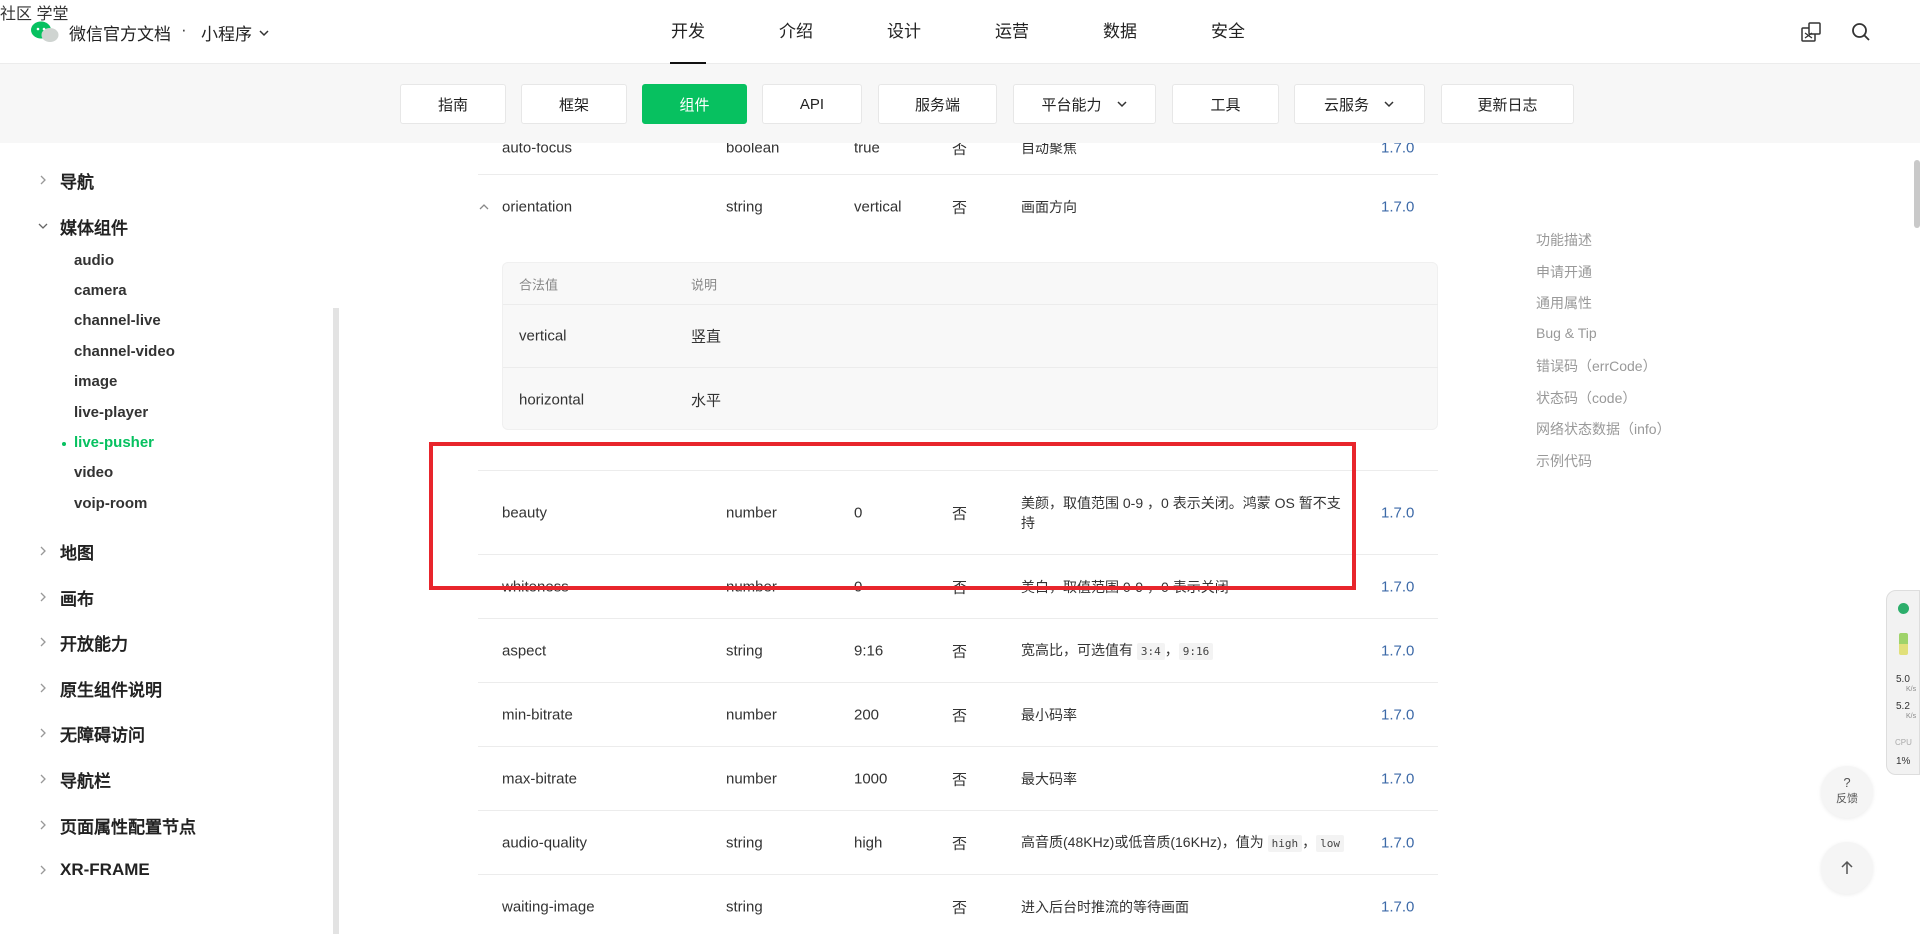 This screenshot has height=934, width=1920. Describe the element at coordinates (1071, 105) in the screenshot. I see `tab-label: 平台能力` at that location.